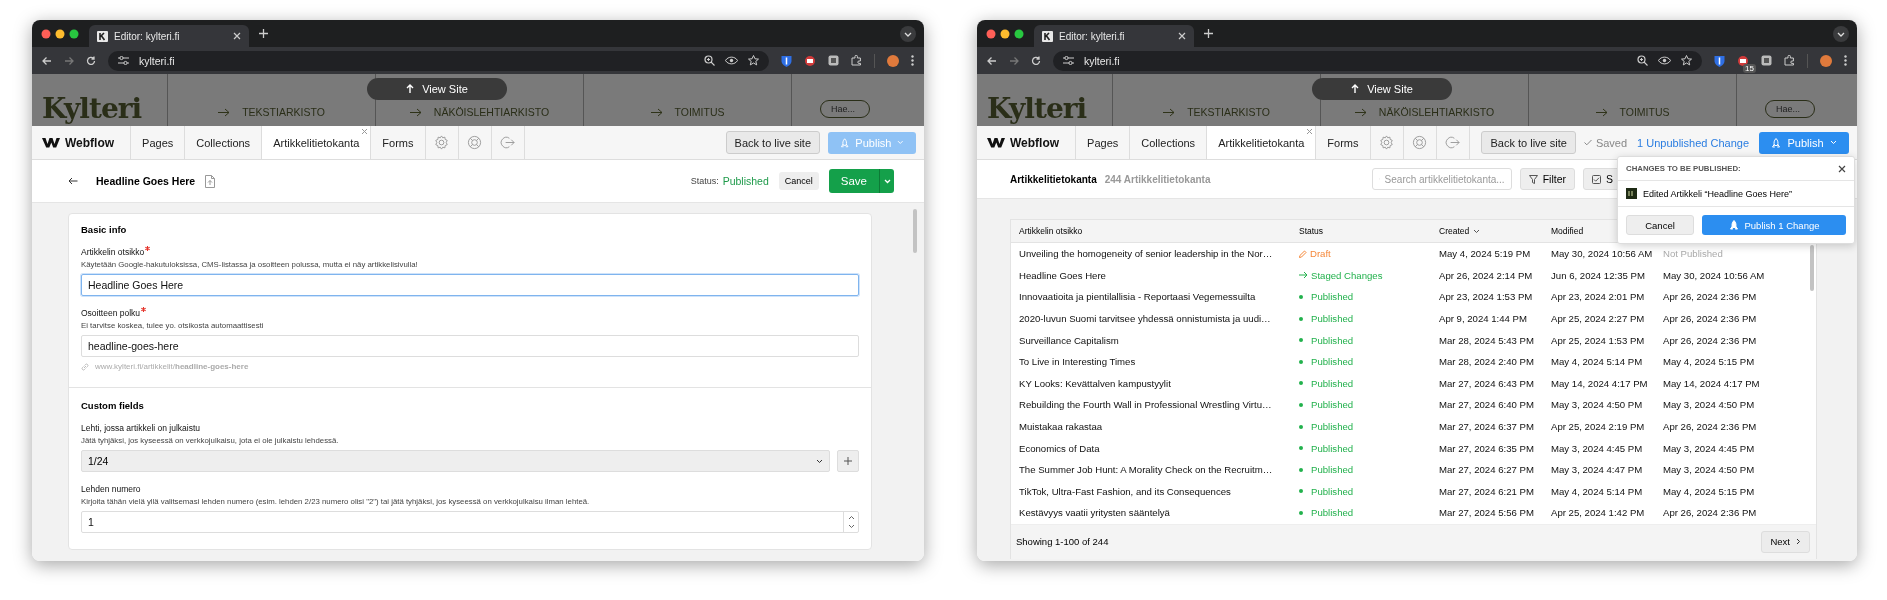 Image resolution: width=1887 pixels, height=600 pixels. I want to click on table-row: TikTok, Ultra-Fast Fashion, and its Consequences Published Mar 27, 2024 6:21 PM May 4, 2024 5:14 PM May 4, 2024 5:15 PM, so click(1413, 491).